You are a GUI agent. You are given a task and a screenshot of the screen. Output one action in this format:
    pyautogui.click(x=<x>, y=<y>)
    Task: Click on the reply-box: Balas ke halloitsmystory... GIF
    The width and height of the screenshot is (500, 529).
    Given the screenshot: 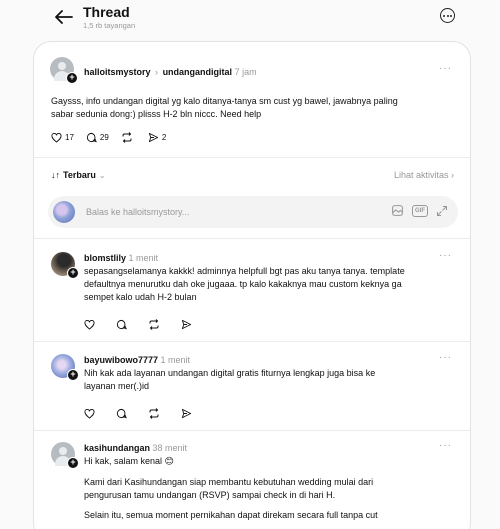 What is the action you would take?
    pyautogui.click(x=253, y=212)
    